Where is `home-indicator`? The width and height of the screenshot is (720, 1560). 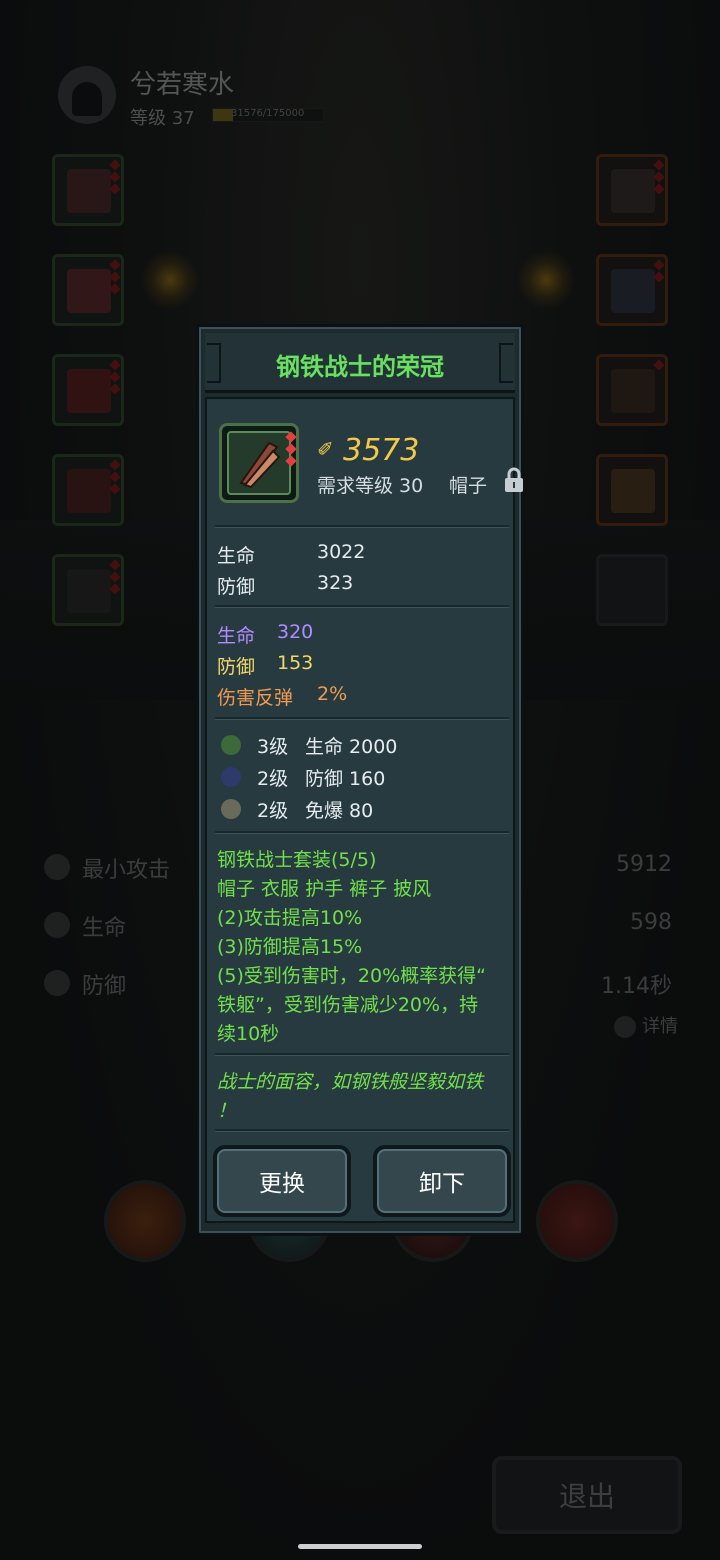 home-indicator is located at coordinates (360, 1546).